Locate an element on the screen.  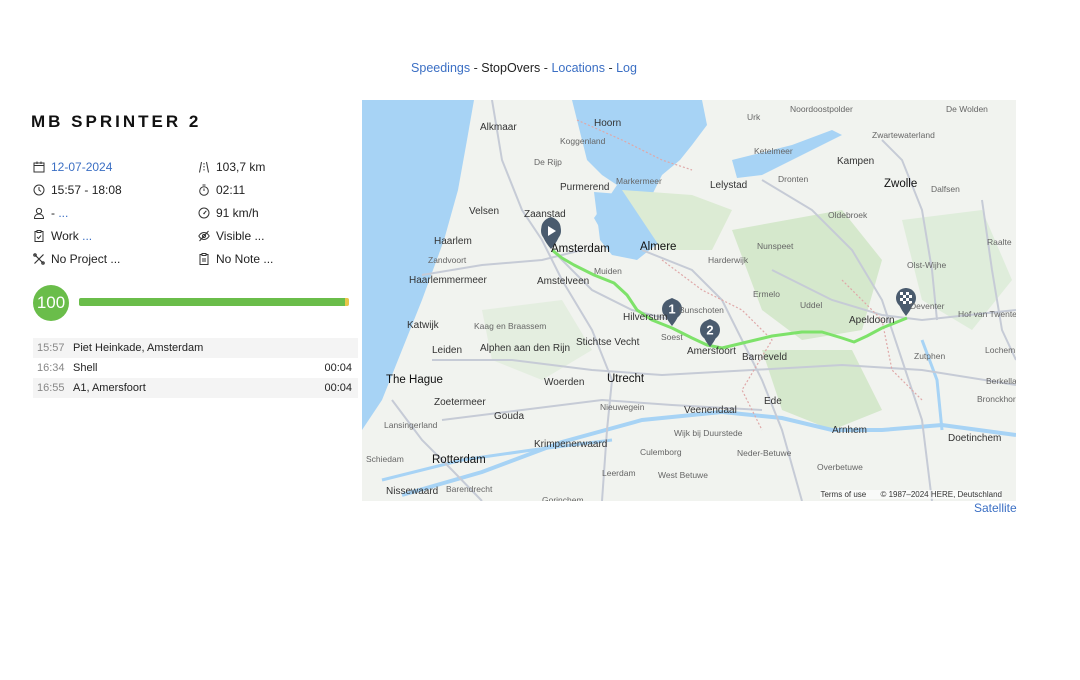
map-place-label: Urk is located at coordinates (754, 117).